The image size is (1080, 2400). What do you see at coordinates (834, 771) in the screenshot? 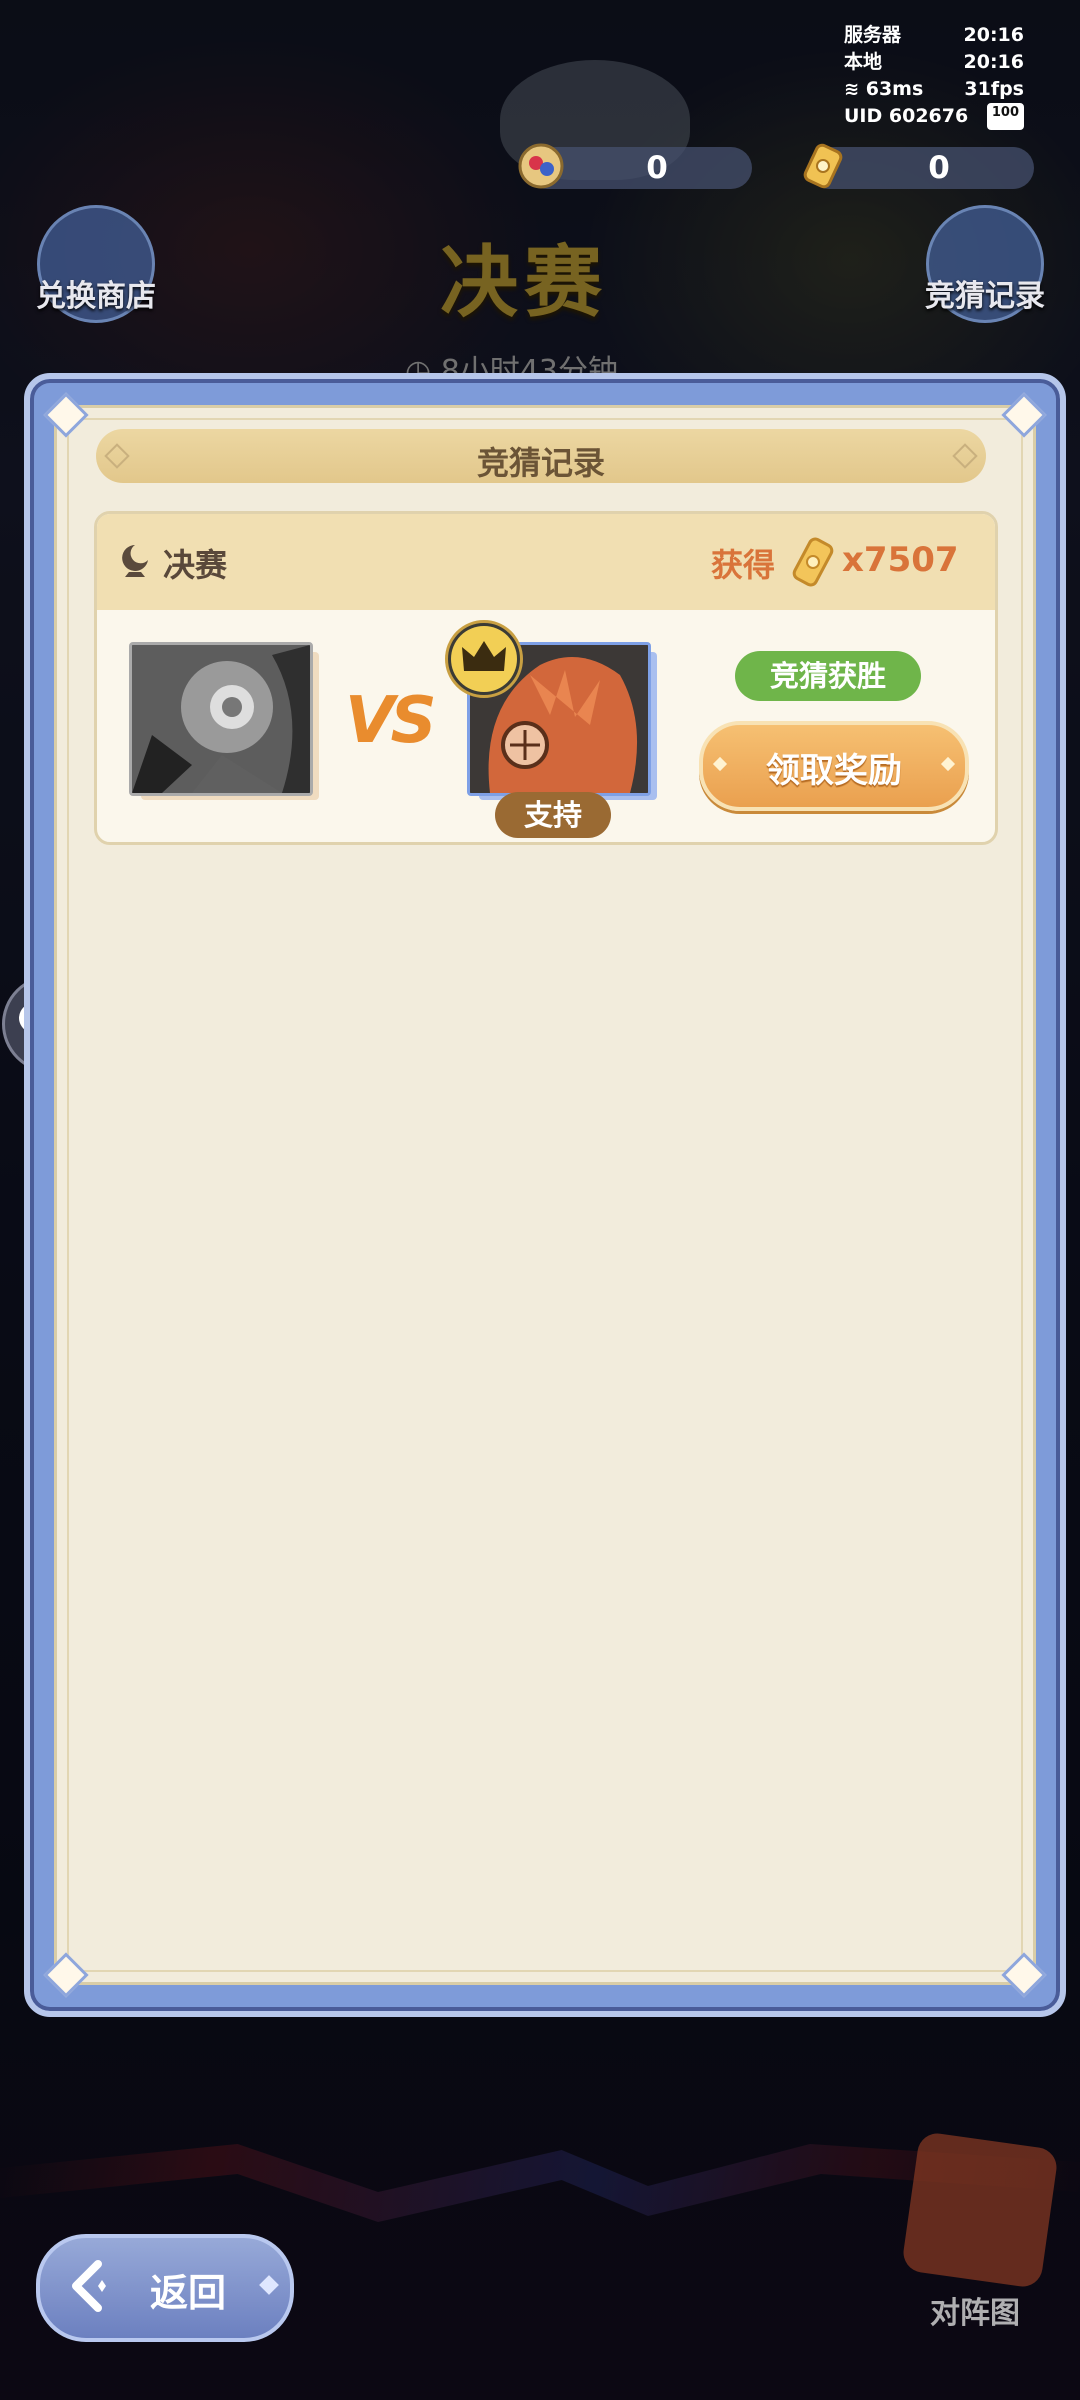
I see `claim-reward-label: 领取奖励` at bounding box center [834, 771].